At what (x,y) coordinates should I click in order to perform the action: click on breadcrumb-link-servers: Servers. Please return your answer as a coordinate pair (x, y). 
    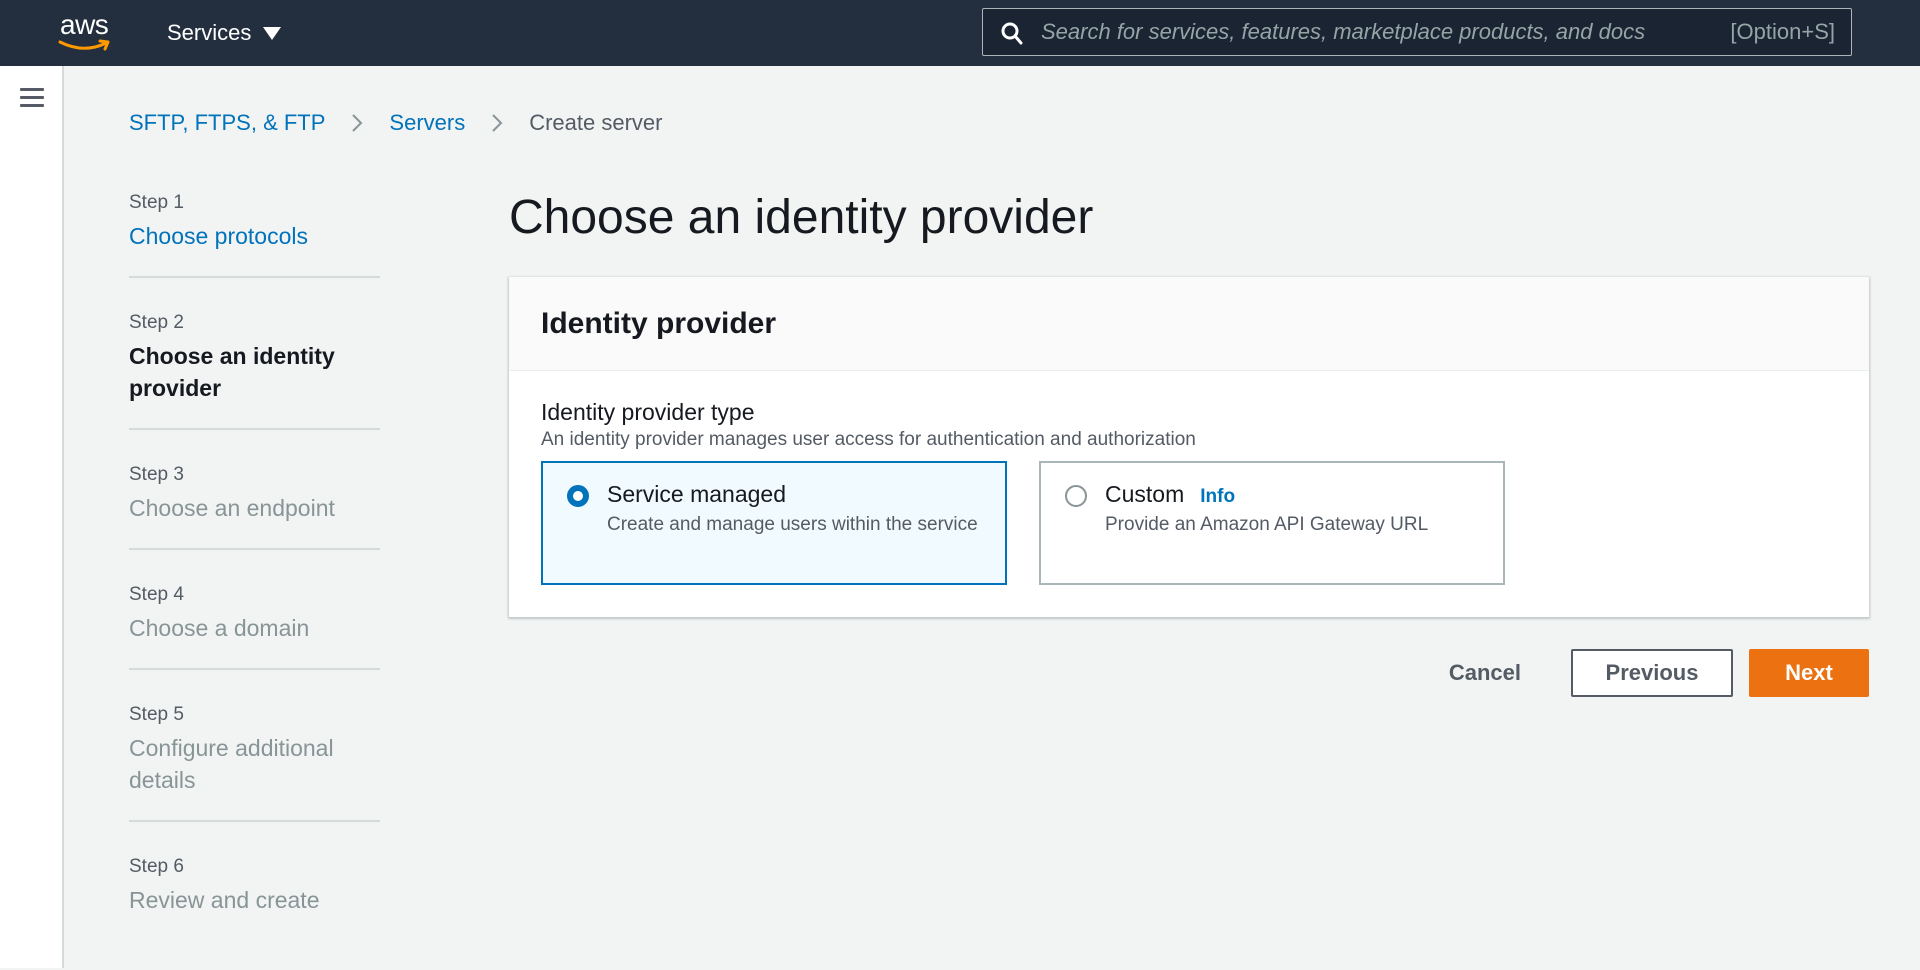
    Looking at the image, I should click on (427, 123).